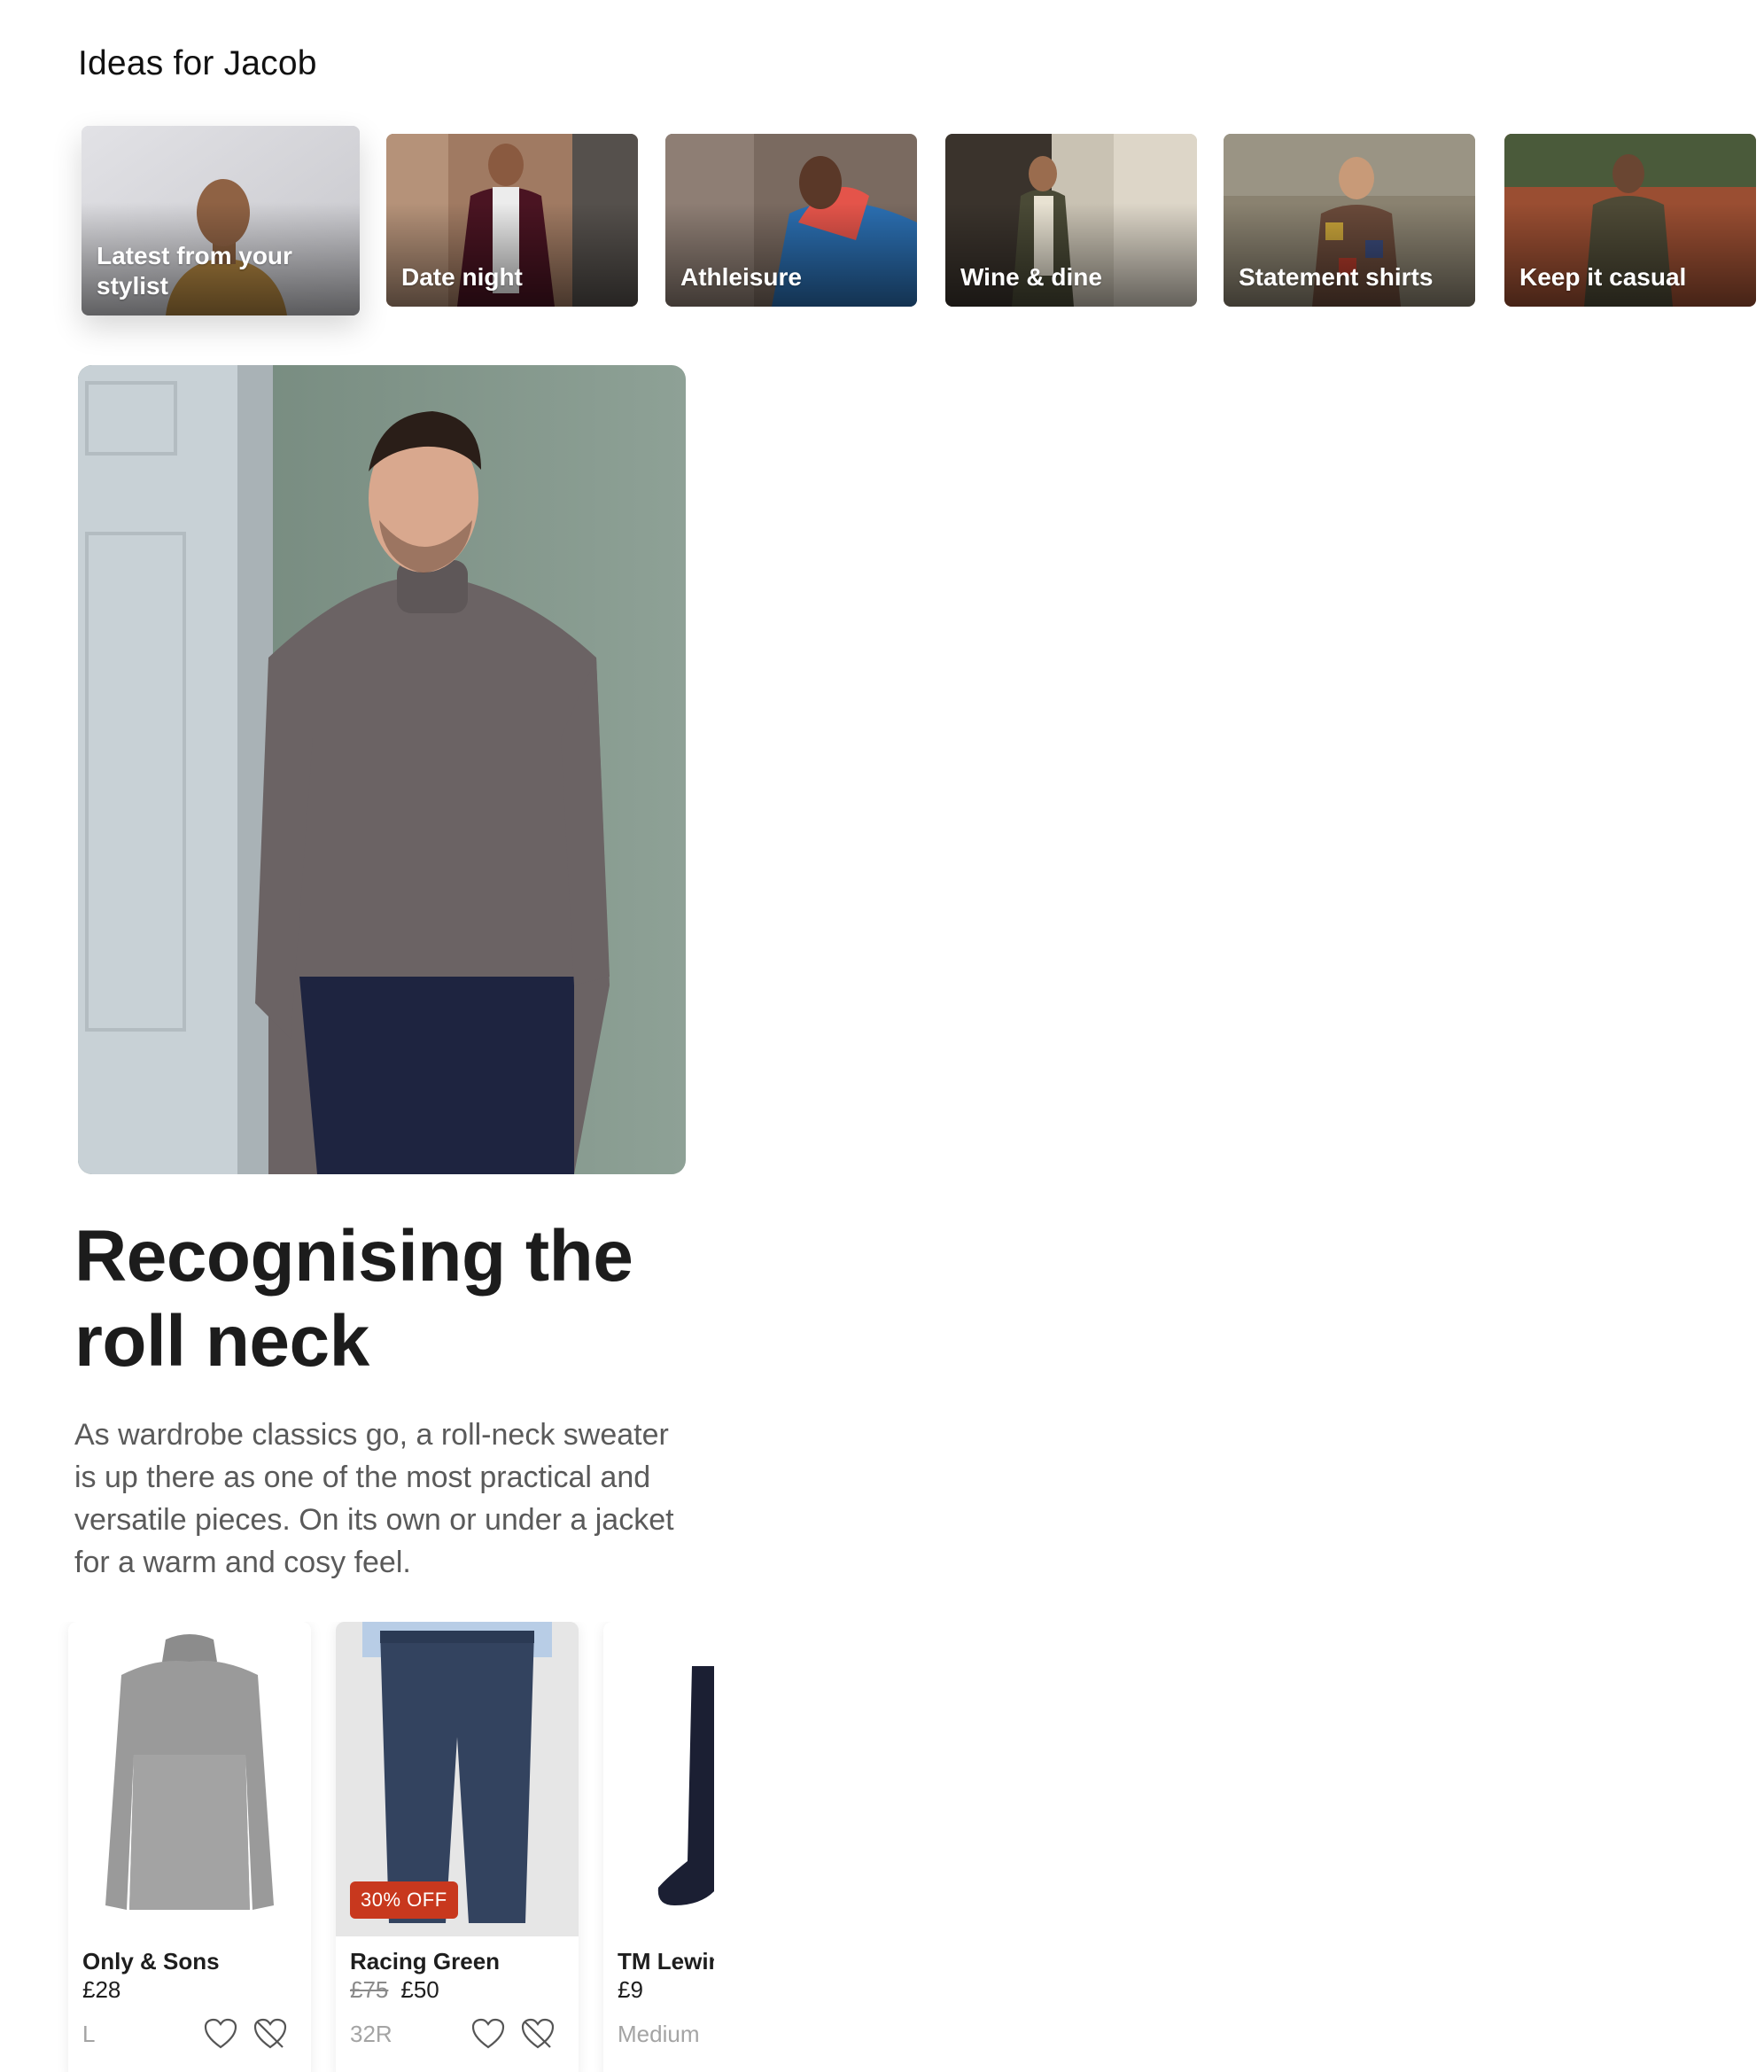  Describe the element at coordinates (394, 1990) in the screenshot. I see `product-price-row: £75 £50` at that location.